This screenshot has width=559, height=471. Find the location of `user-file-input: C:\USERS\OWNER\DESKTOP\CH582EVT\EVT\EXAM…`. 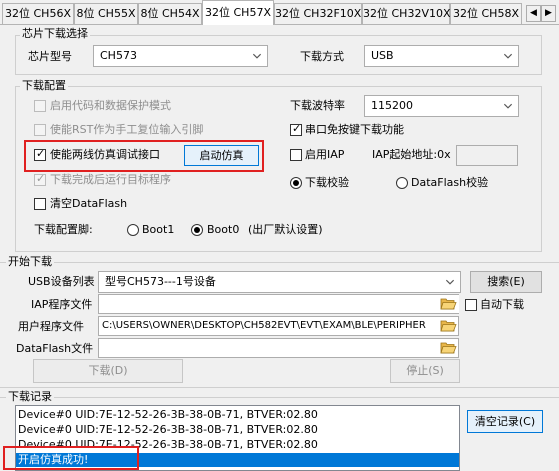

user-file-input: C:\USERS\OWNER\DESKTOP\CH582EVT\EVT\EXAM… is located at coordinates (278, 326).